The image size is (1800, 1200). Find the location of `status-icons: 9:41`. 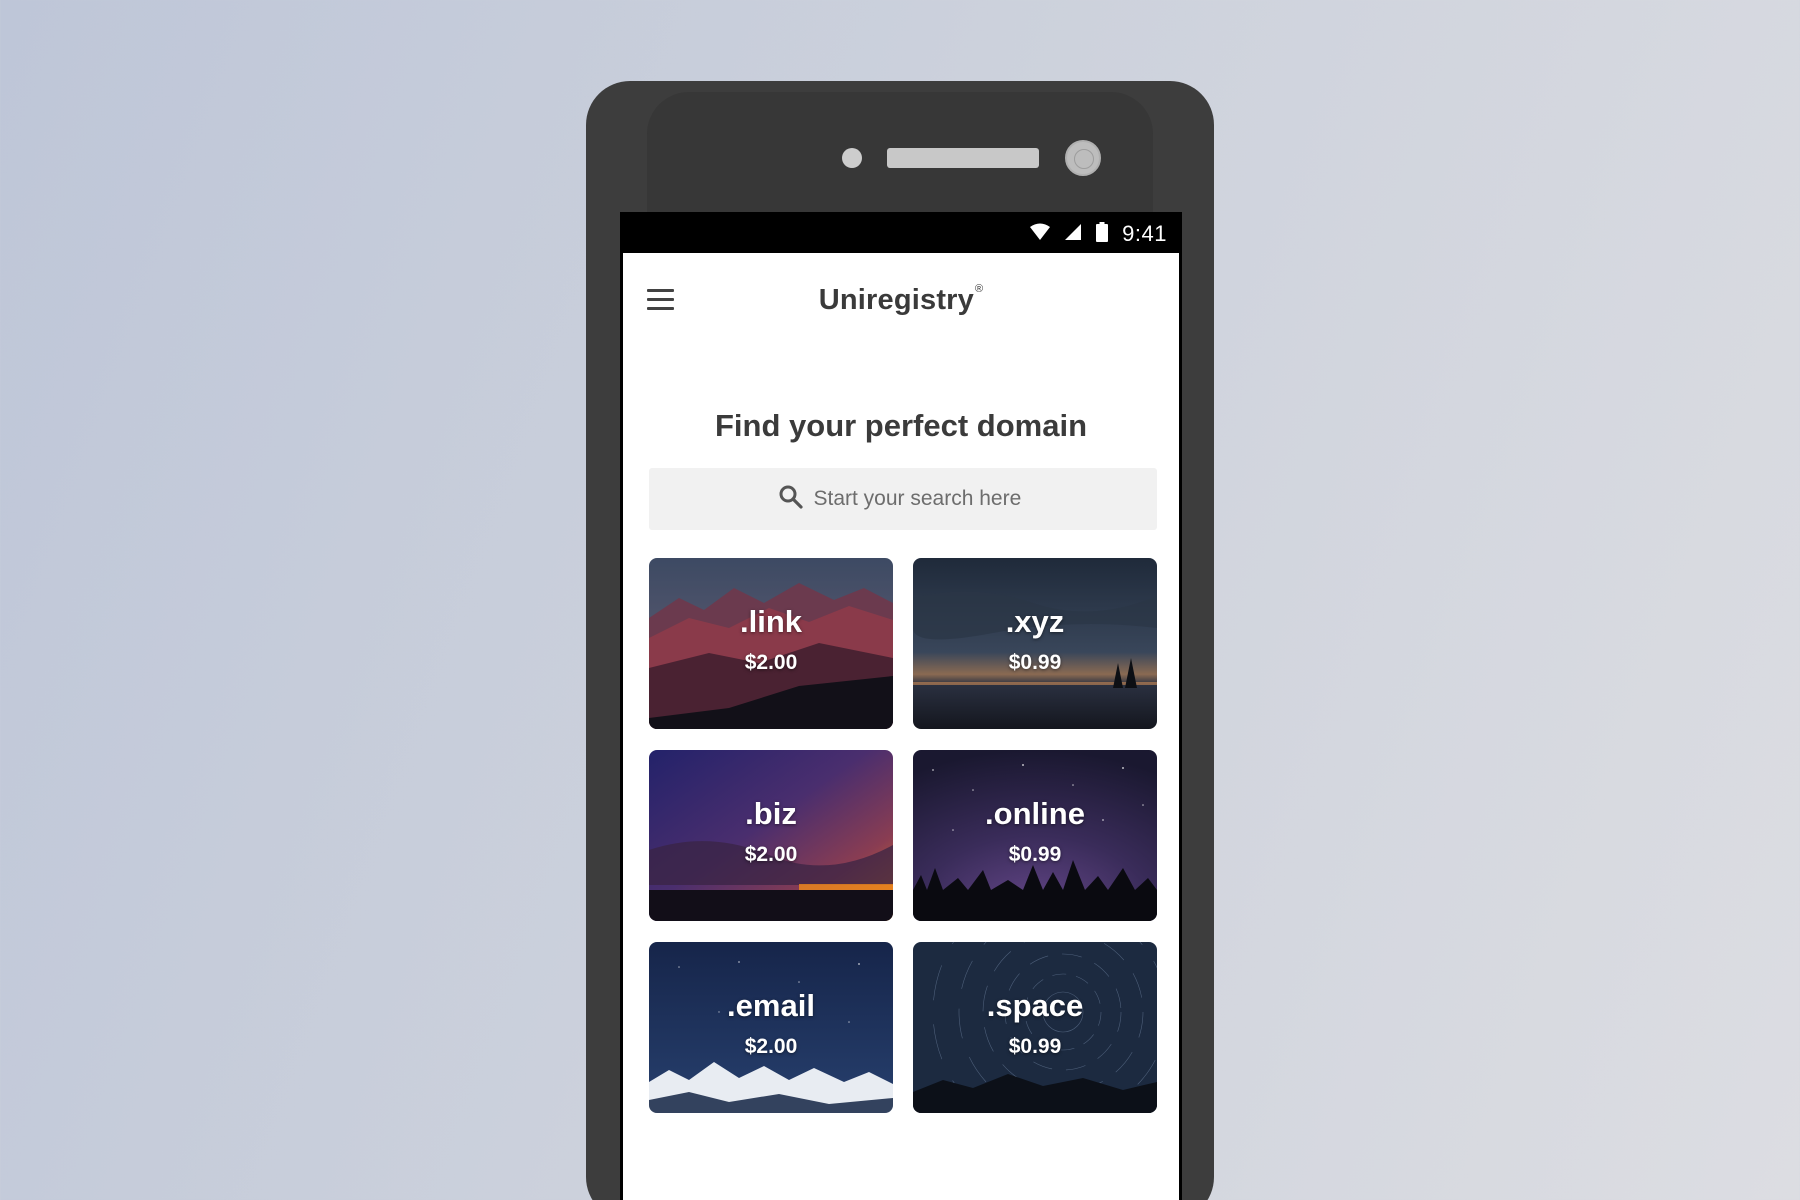

status-icons: 9:41 is located at coordinates (1098, 234).